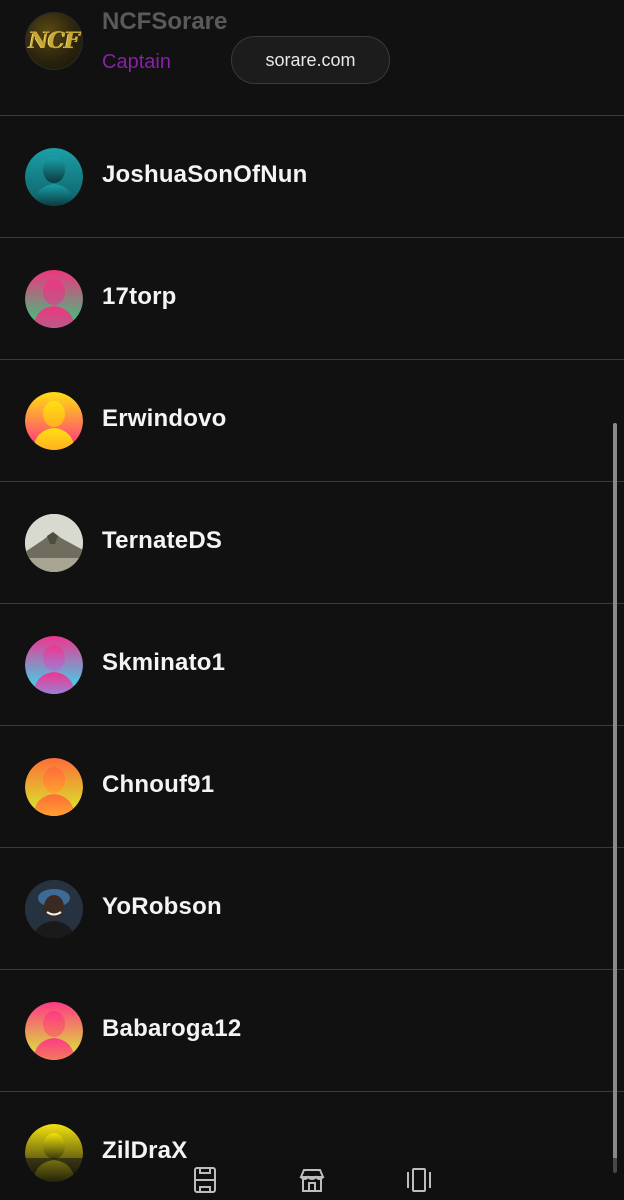 The height and width of the screenshot is (1200, 624). I want to click on market-icon, so click(312, 1180).